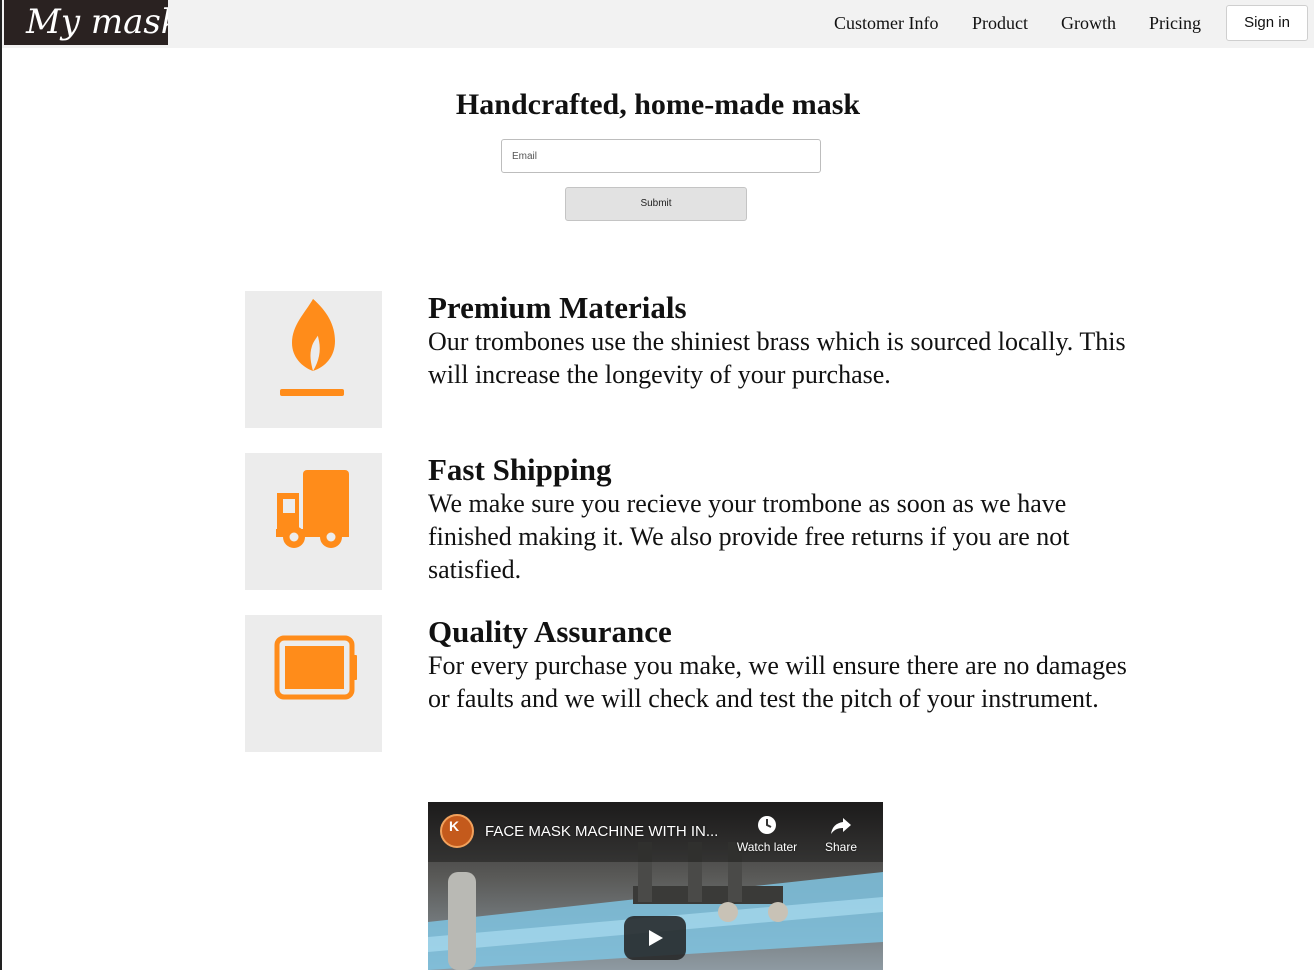 Image resolution: width=1316 pixels, height=970 pixels. Describe the element at coordinates (658, 104) in the screenshot. I see `hero-title: Handcrafted, home-made mask` at that location.